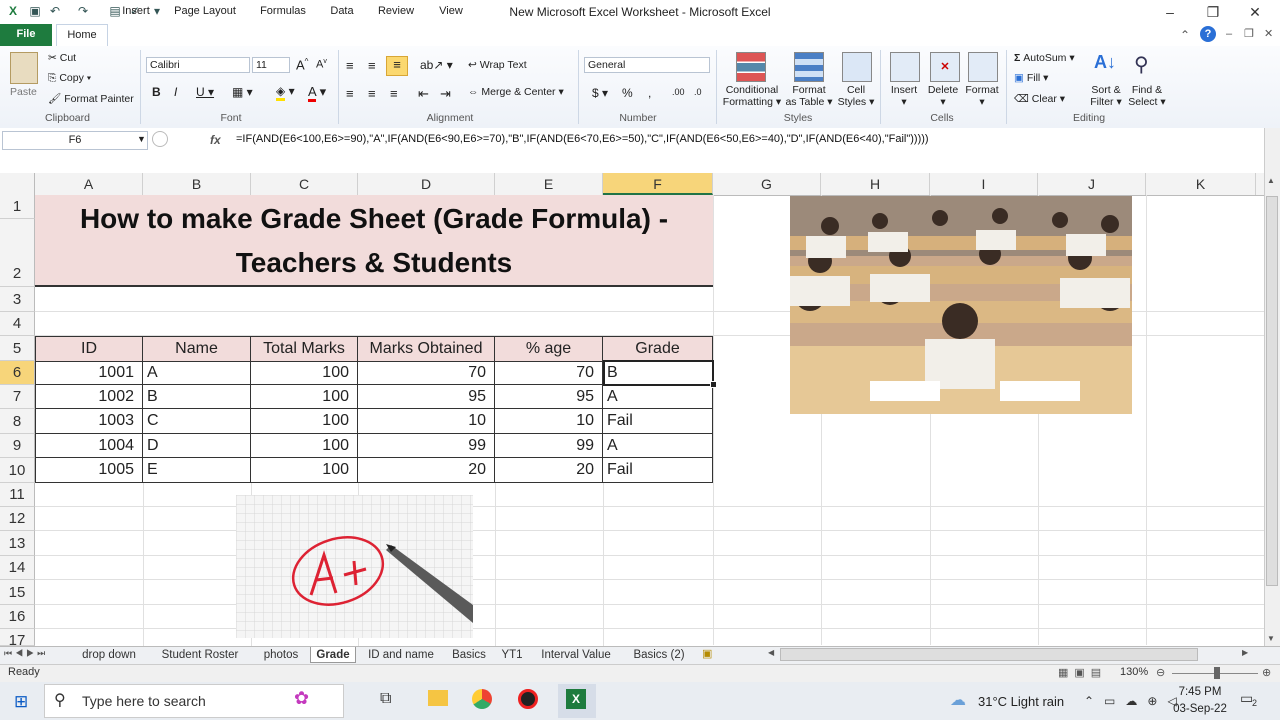  What do you see at coordinates (426, 446) in the screenshot?
I see `cell-marks-obtained: 99` at bounding box center [426, 446].